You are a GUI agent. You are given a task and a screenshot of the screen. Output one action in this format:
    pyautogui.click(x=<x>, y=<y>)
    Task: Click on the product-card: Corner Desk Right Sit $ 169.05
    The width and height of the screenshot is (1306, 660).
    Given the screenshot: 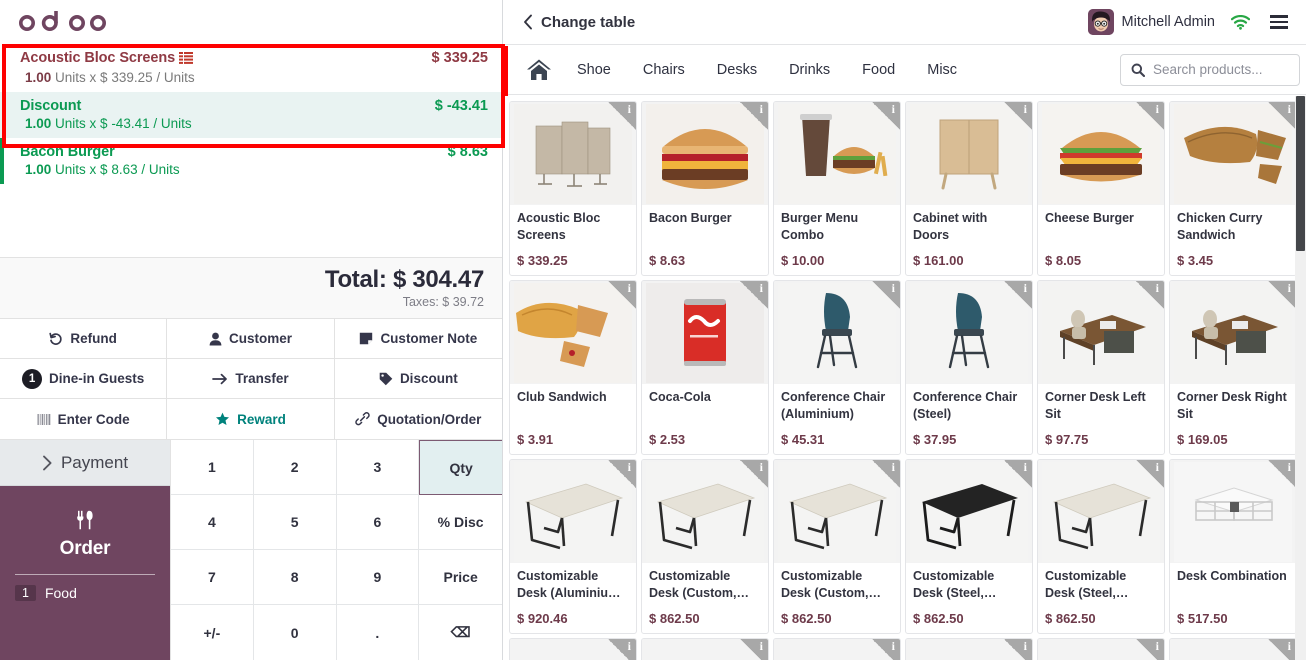 What is the action you would take?
    pyautogui.click(x=1233, y=367)
    